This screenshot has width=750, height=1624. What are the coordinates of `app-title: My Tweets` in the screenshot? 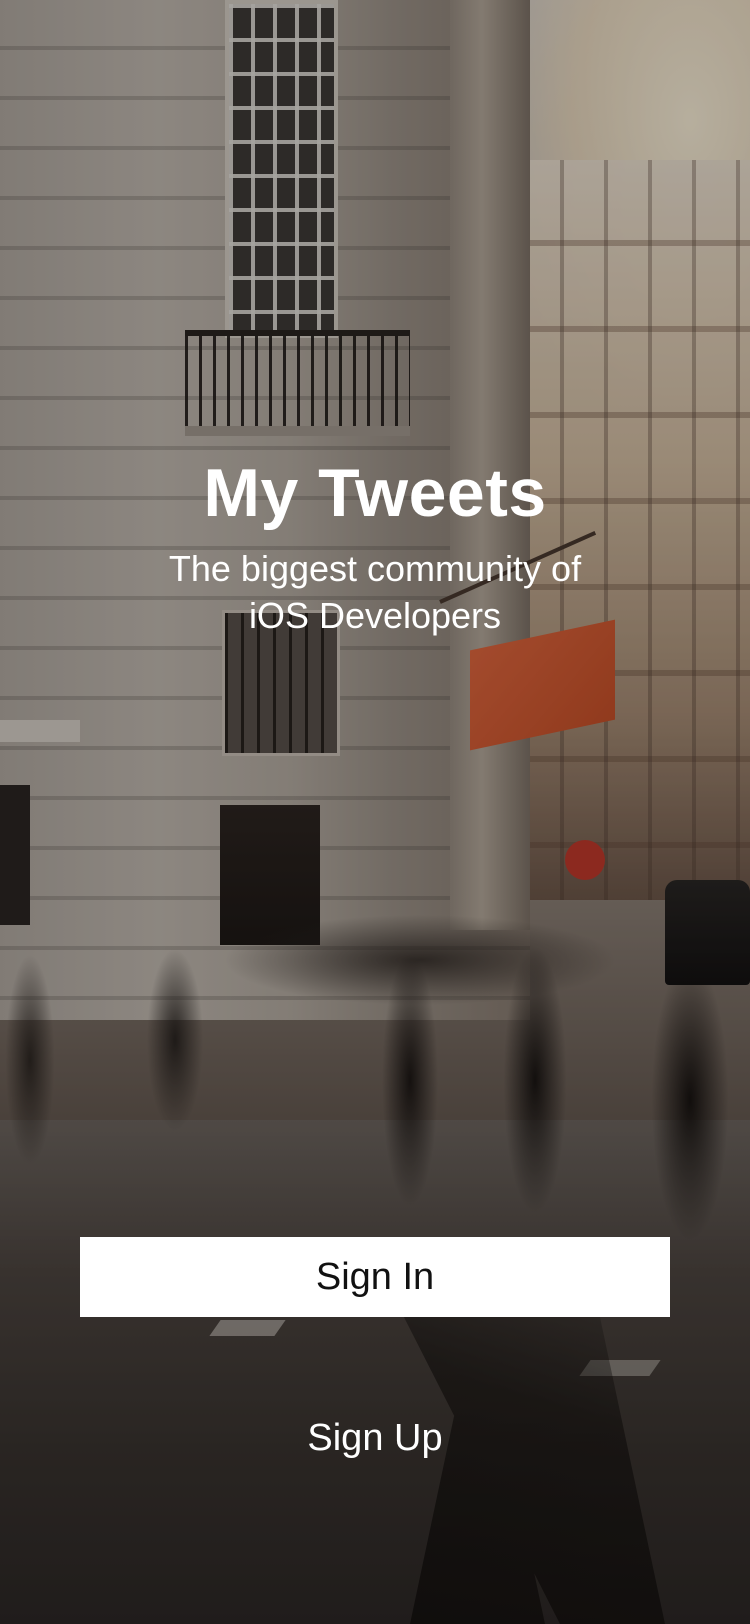 It's located at (375, 493).